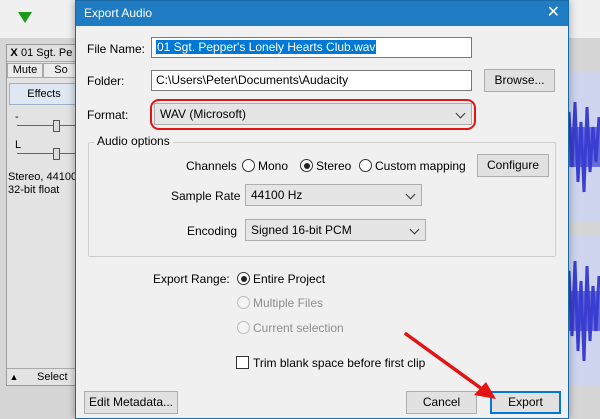 The image size is (600, 419). Describe the element at coordinates (243, 302) in the screenshot. I see `range-multiple-radio` at that location.